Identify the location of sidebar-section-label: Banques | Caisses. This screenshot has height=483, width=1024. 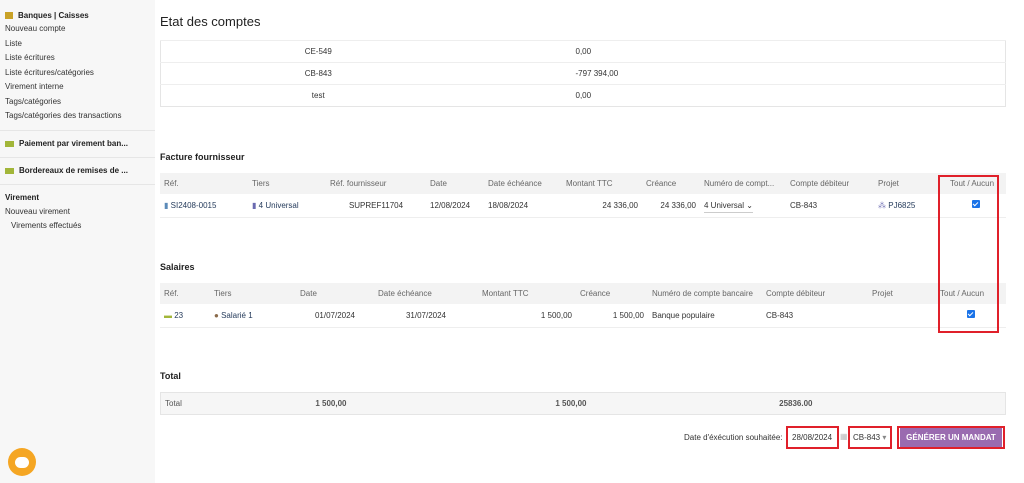
(53, 15).